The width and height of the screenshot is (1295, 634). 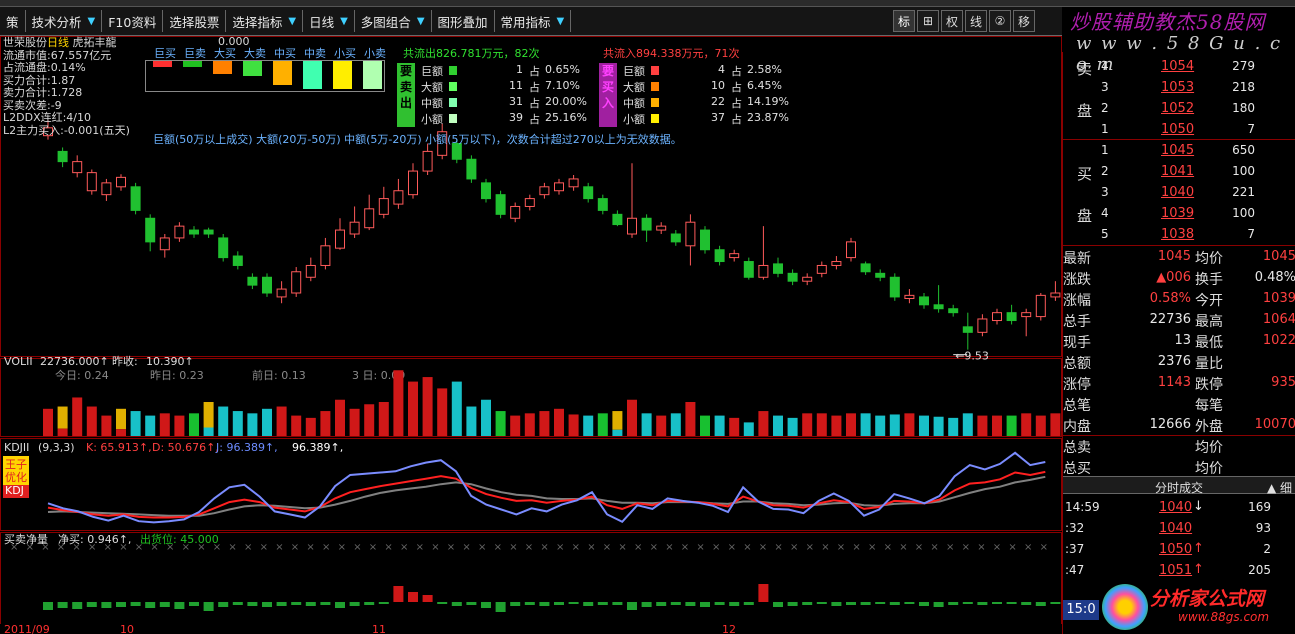 I want to click on menu-item-0: 策, so click(x=13, y=21).